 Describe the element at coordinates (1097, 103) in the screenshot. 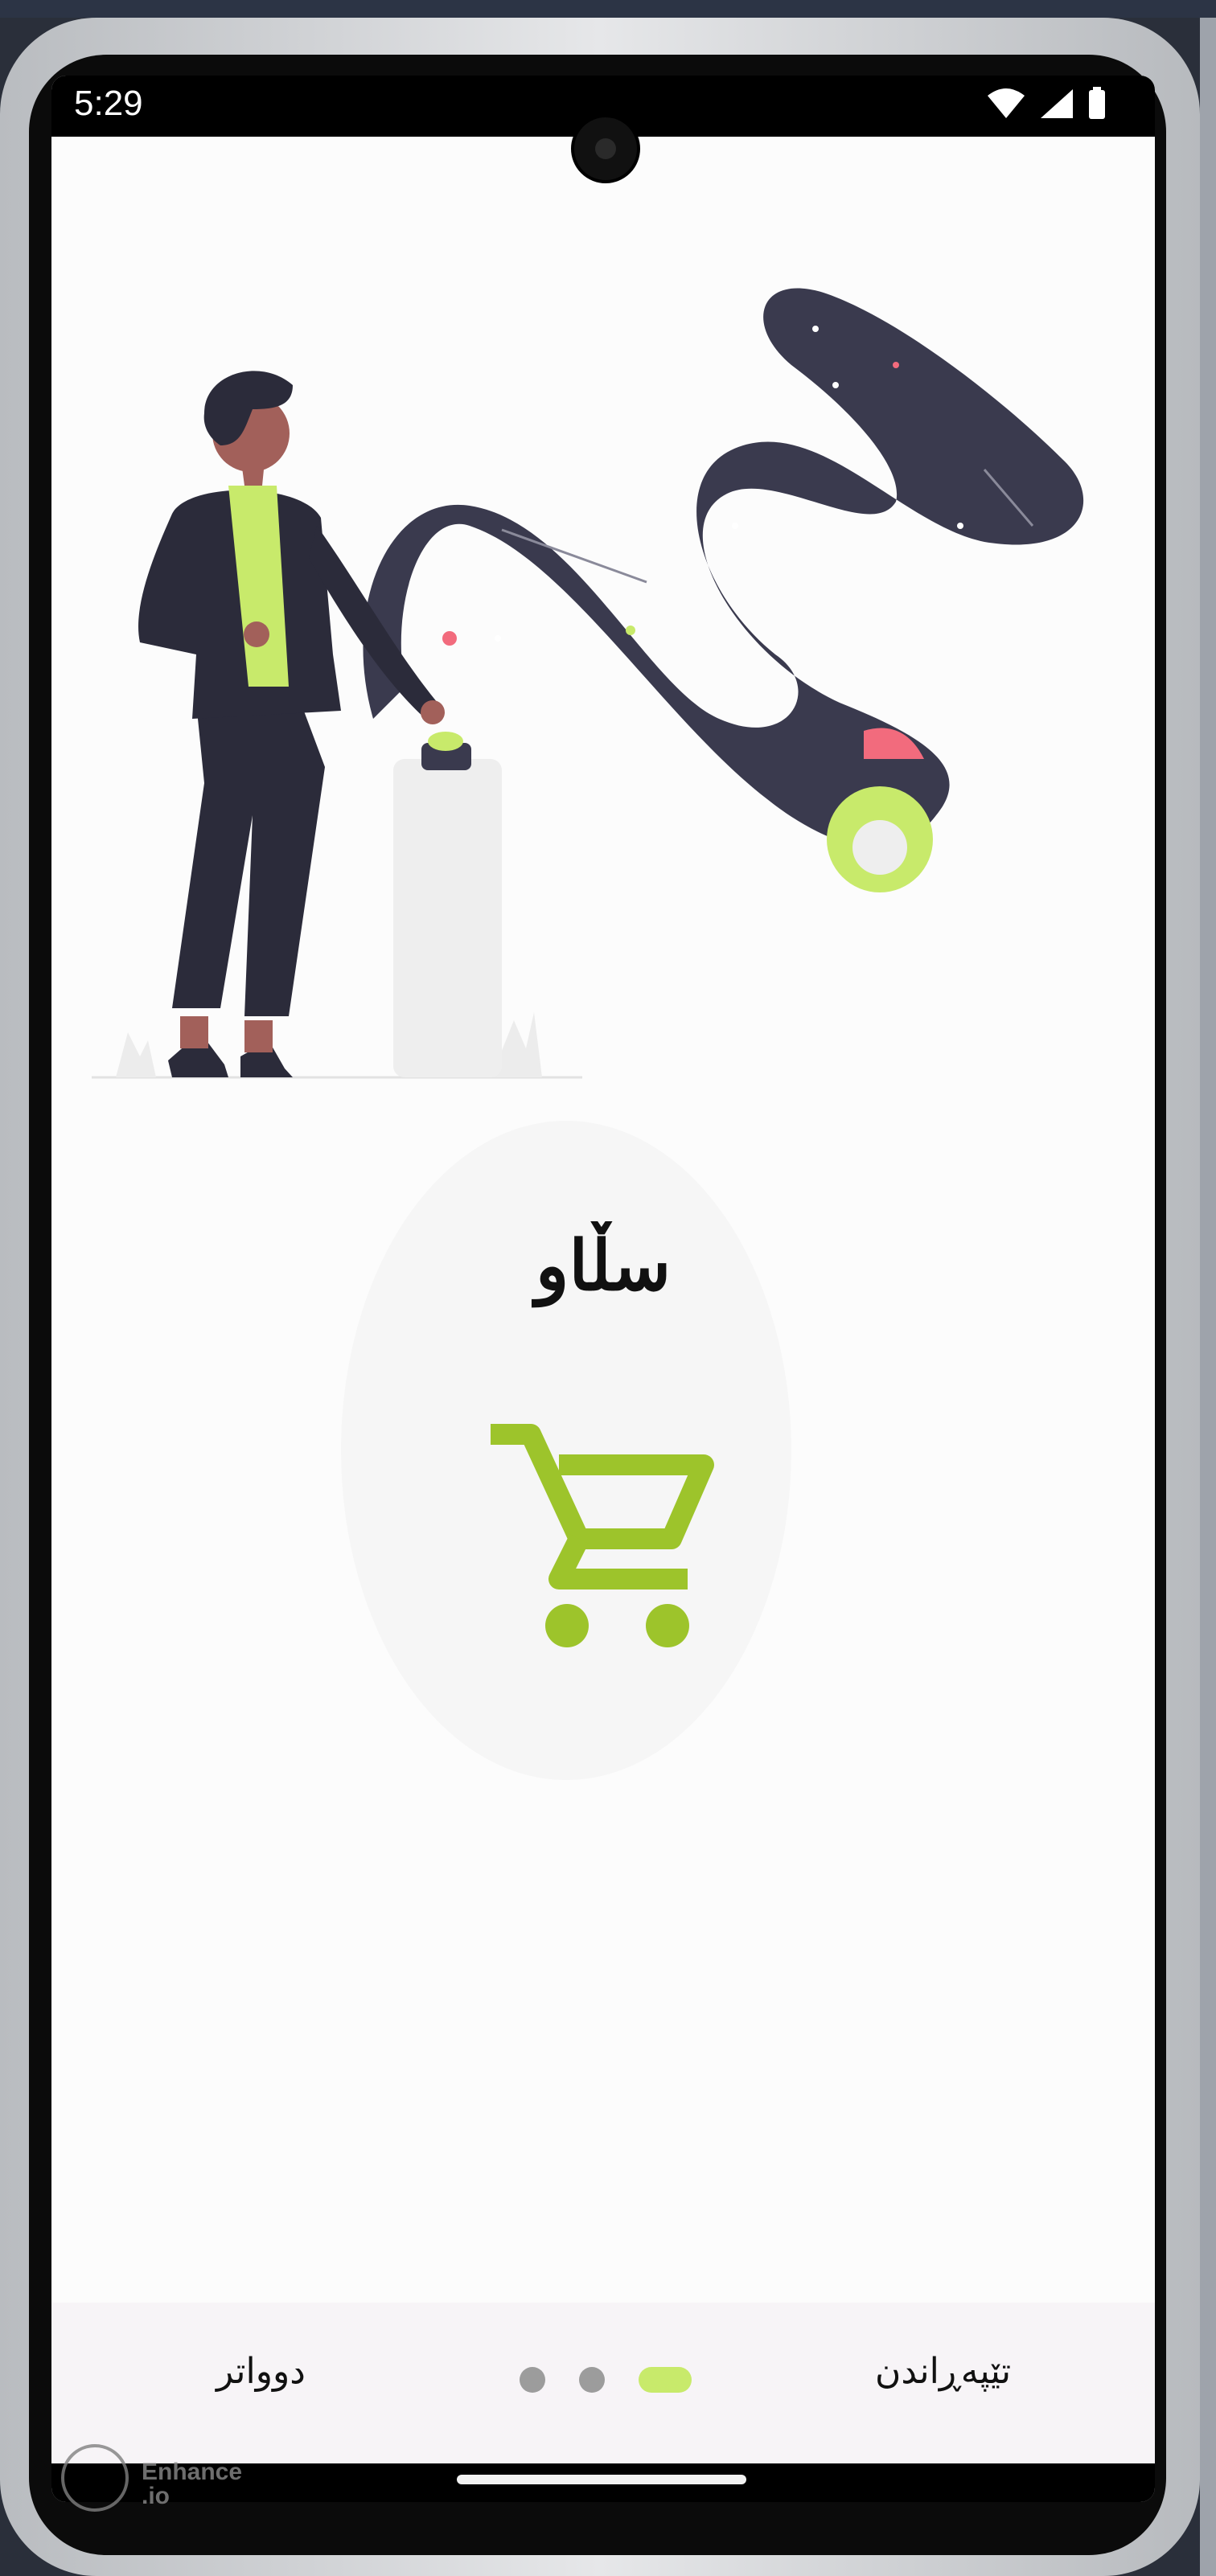

I see `battery-icon` at that location.